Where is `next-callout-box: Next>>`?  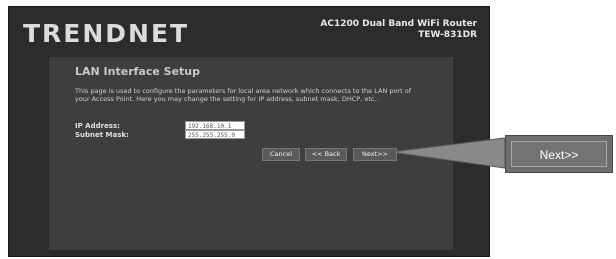 next-callout-box: Next>> is located at coordinates (559, 154).